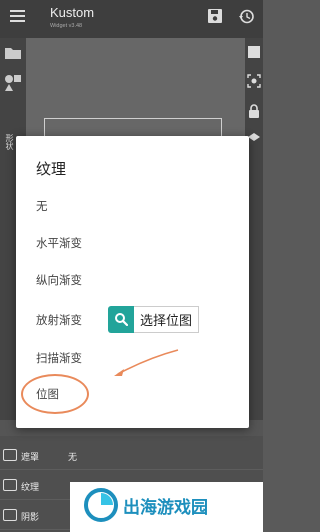 This screenshot has height=532, width=320. I want to click on shape-tab-label: 形状, so click(9, 142).